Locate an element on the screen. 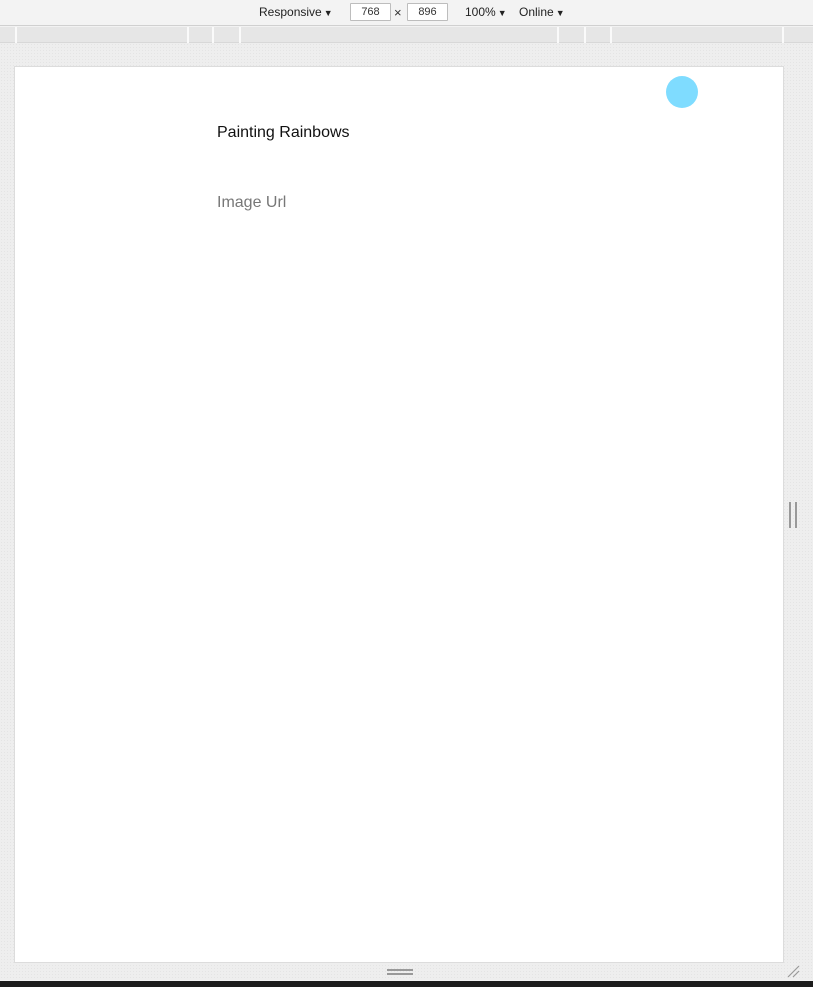 The width and height of the screenshot is (813, 987). bottom-bar is located at coordinates (406, 984).